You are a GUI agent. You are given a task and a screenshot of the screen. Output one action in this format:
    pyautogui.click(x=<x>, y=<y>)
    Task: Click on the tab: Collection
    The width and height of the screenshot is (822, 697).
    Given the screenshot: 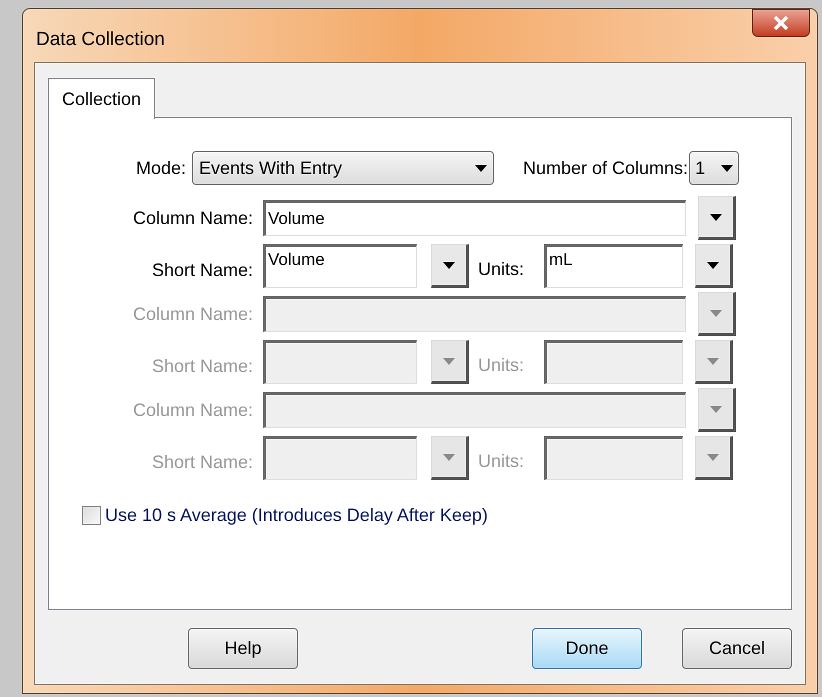 What is the action you would take?
    pyautogui.click(x=102, y=98)
    